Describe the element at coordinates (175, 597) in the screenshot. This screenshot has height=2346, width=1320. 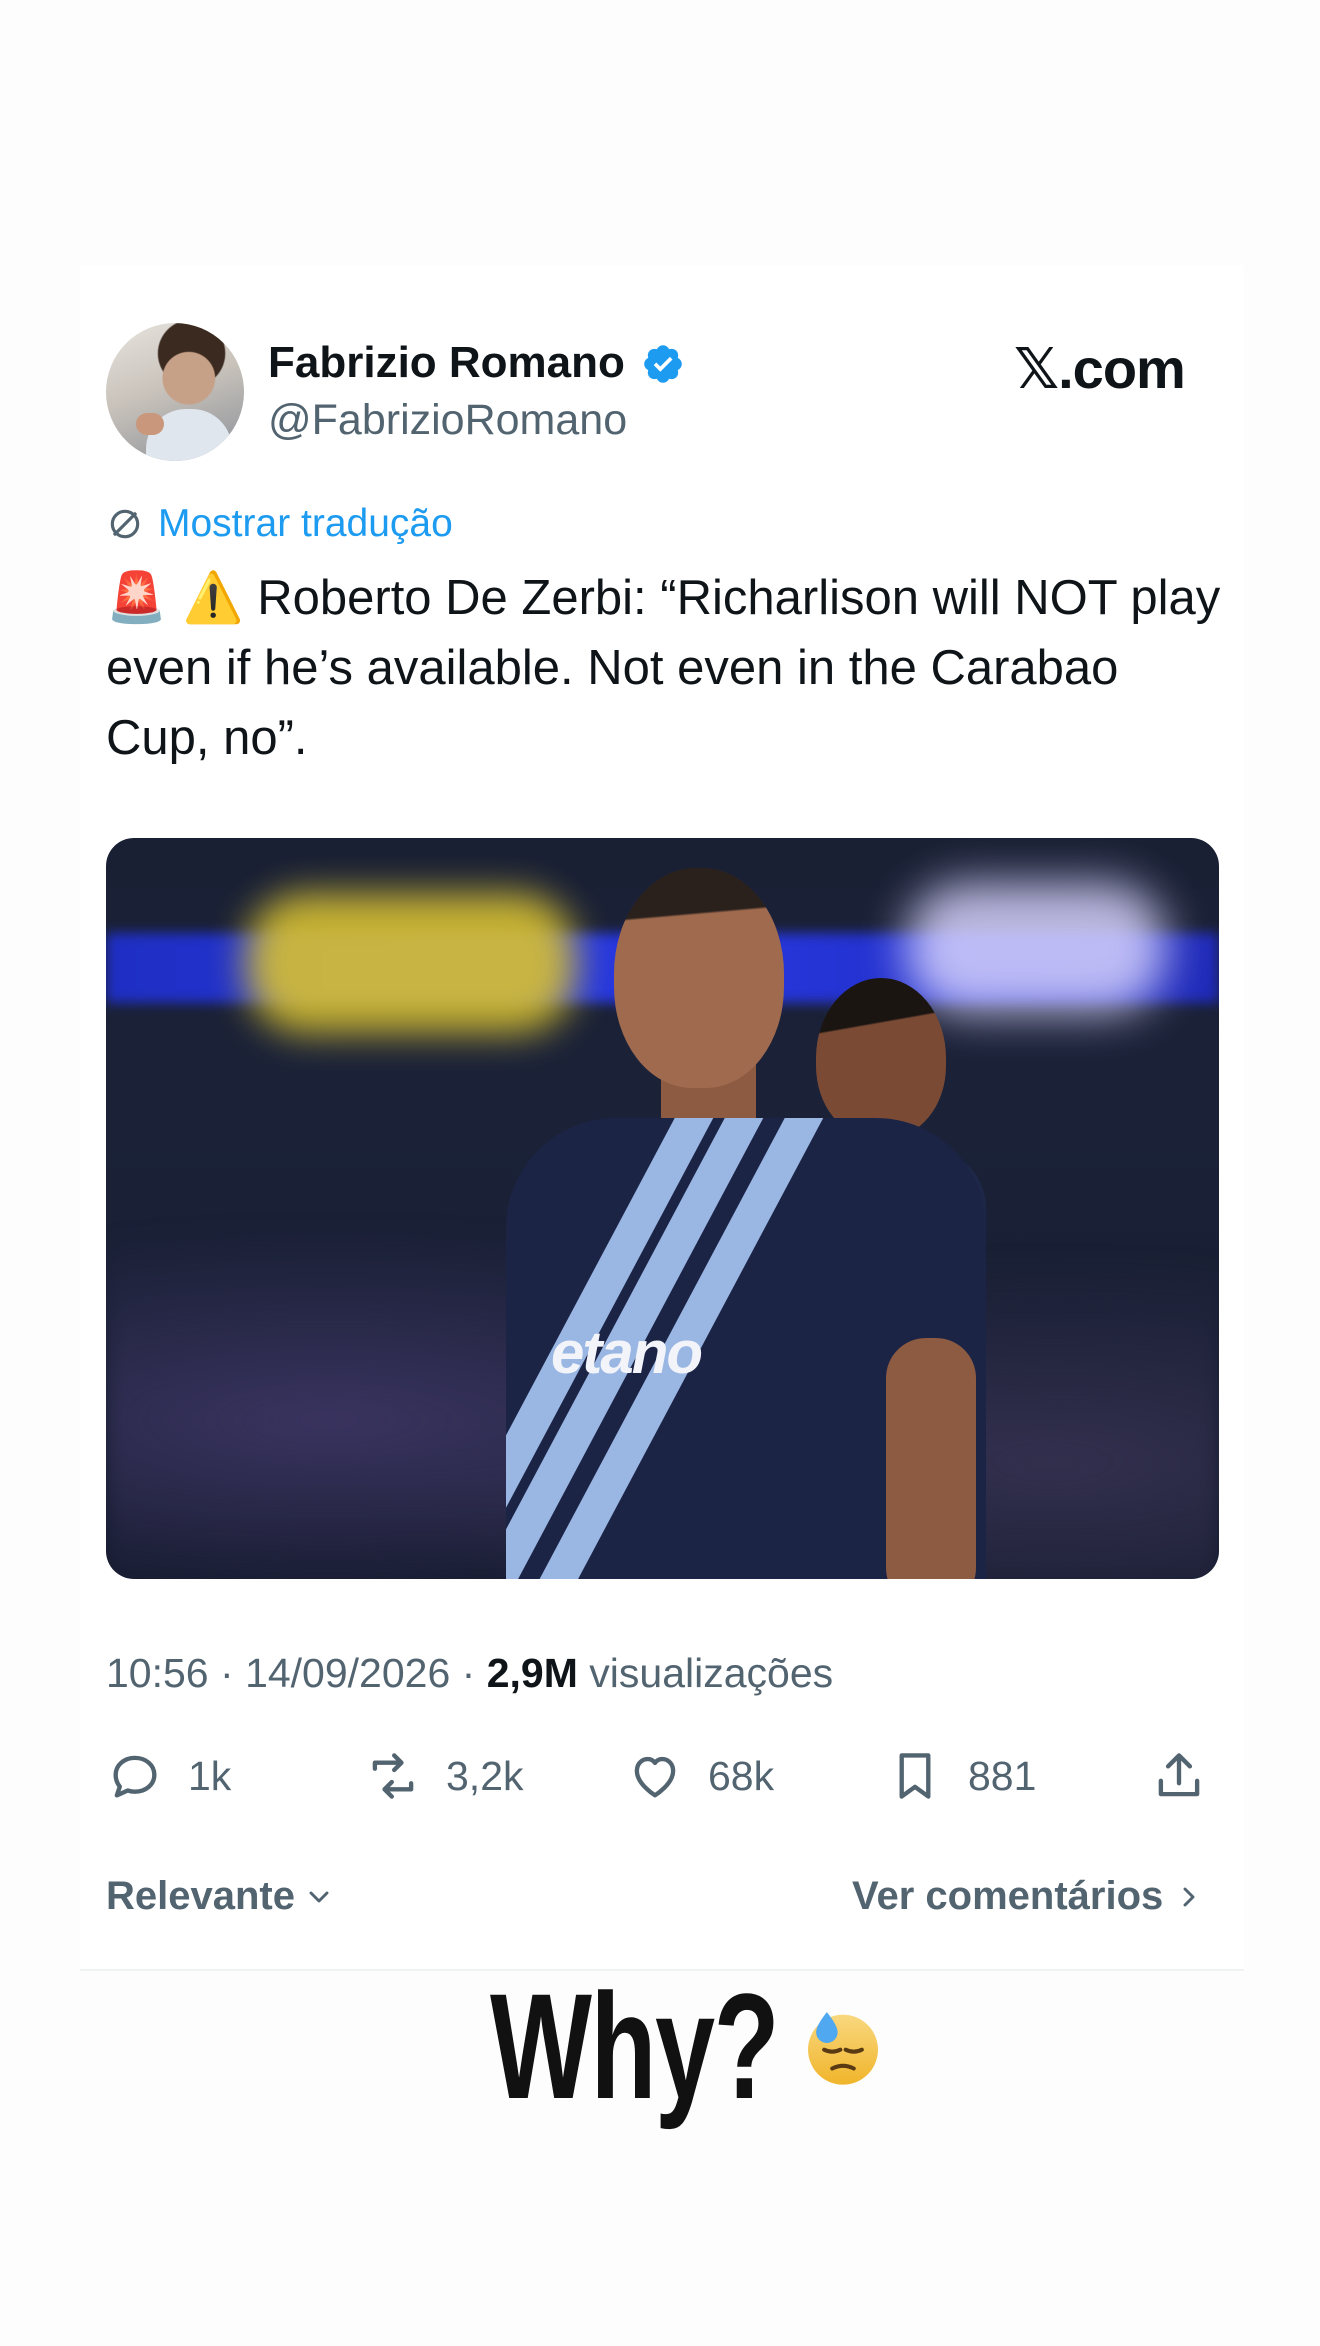
I see `tweet-emojis: 🚨 ⚠️` at that location.